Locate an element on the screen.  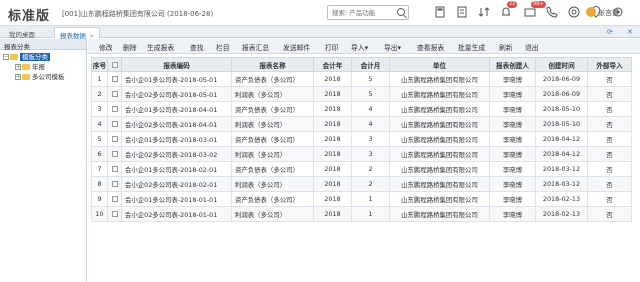
col-header-unit: 单位 is located at coordinates (439, 64).